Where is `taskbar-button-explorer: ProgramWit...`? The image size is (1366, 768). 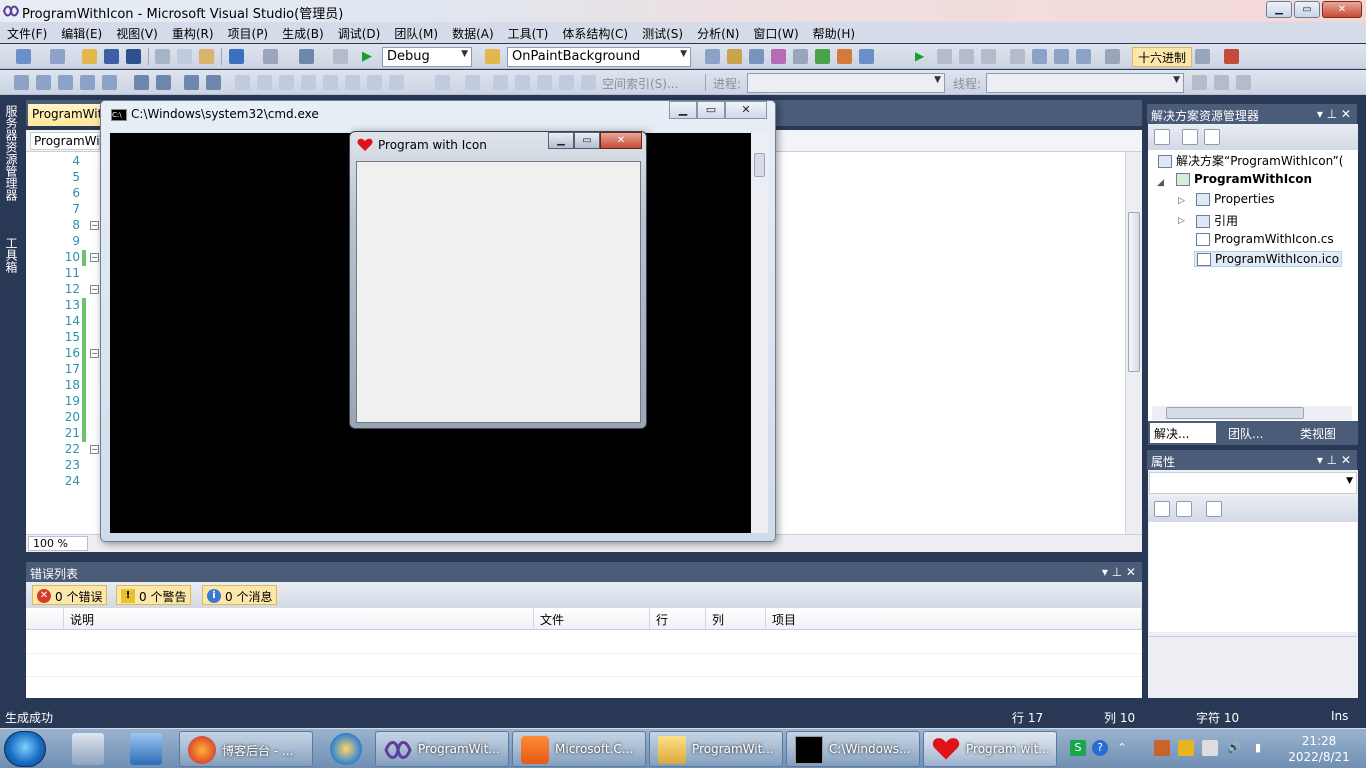
taskbar-button-explorer: ProgramWit... is located at coordinates (716, 749).